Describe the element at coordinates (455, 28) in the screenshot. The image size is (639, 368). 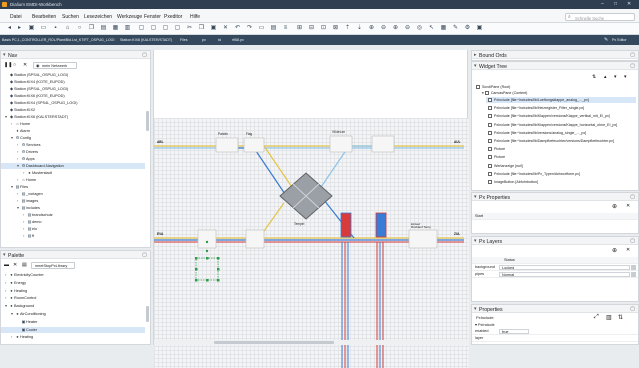
I see `edit-icon: ✎` at that location.